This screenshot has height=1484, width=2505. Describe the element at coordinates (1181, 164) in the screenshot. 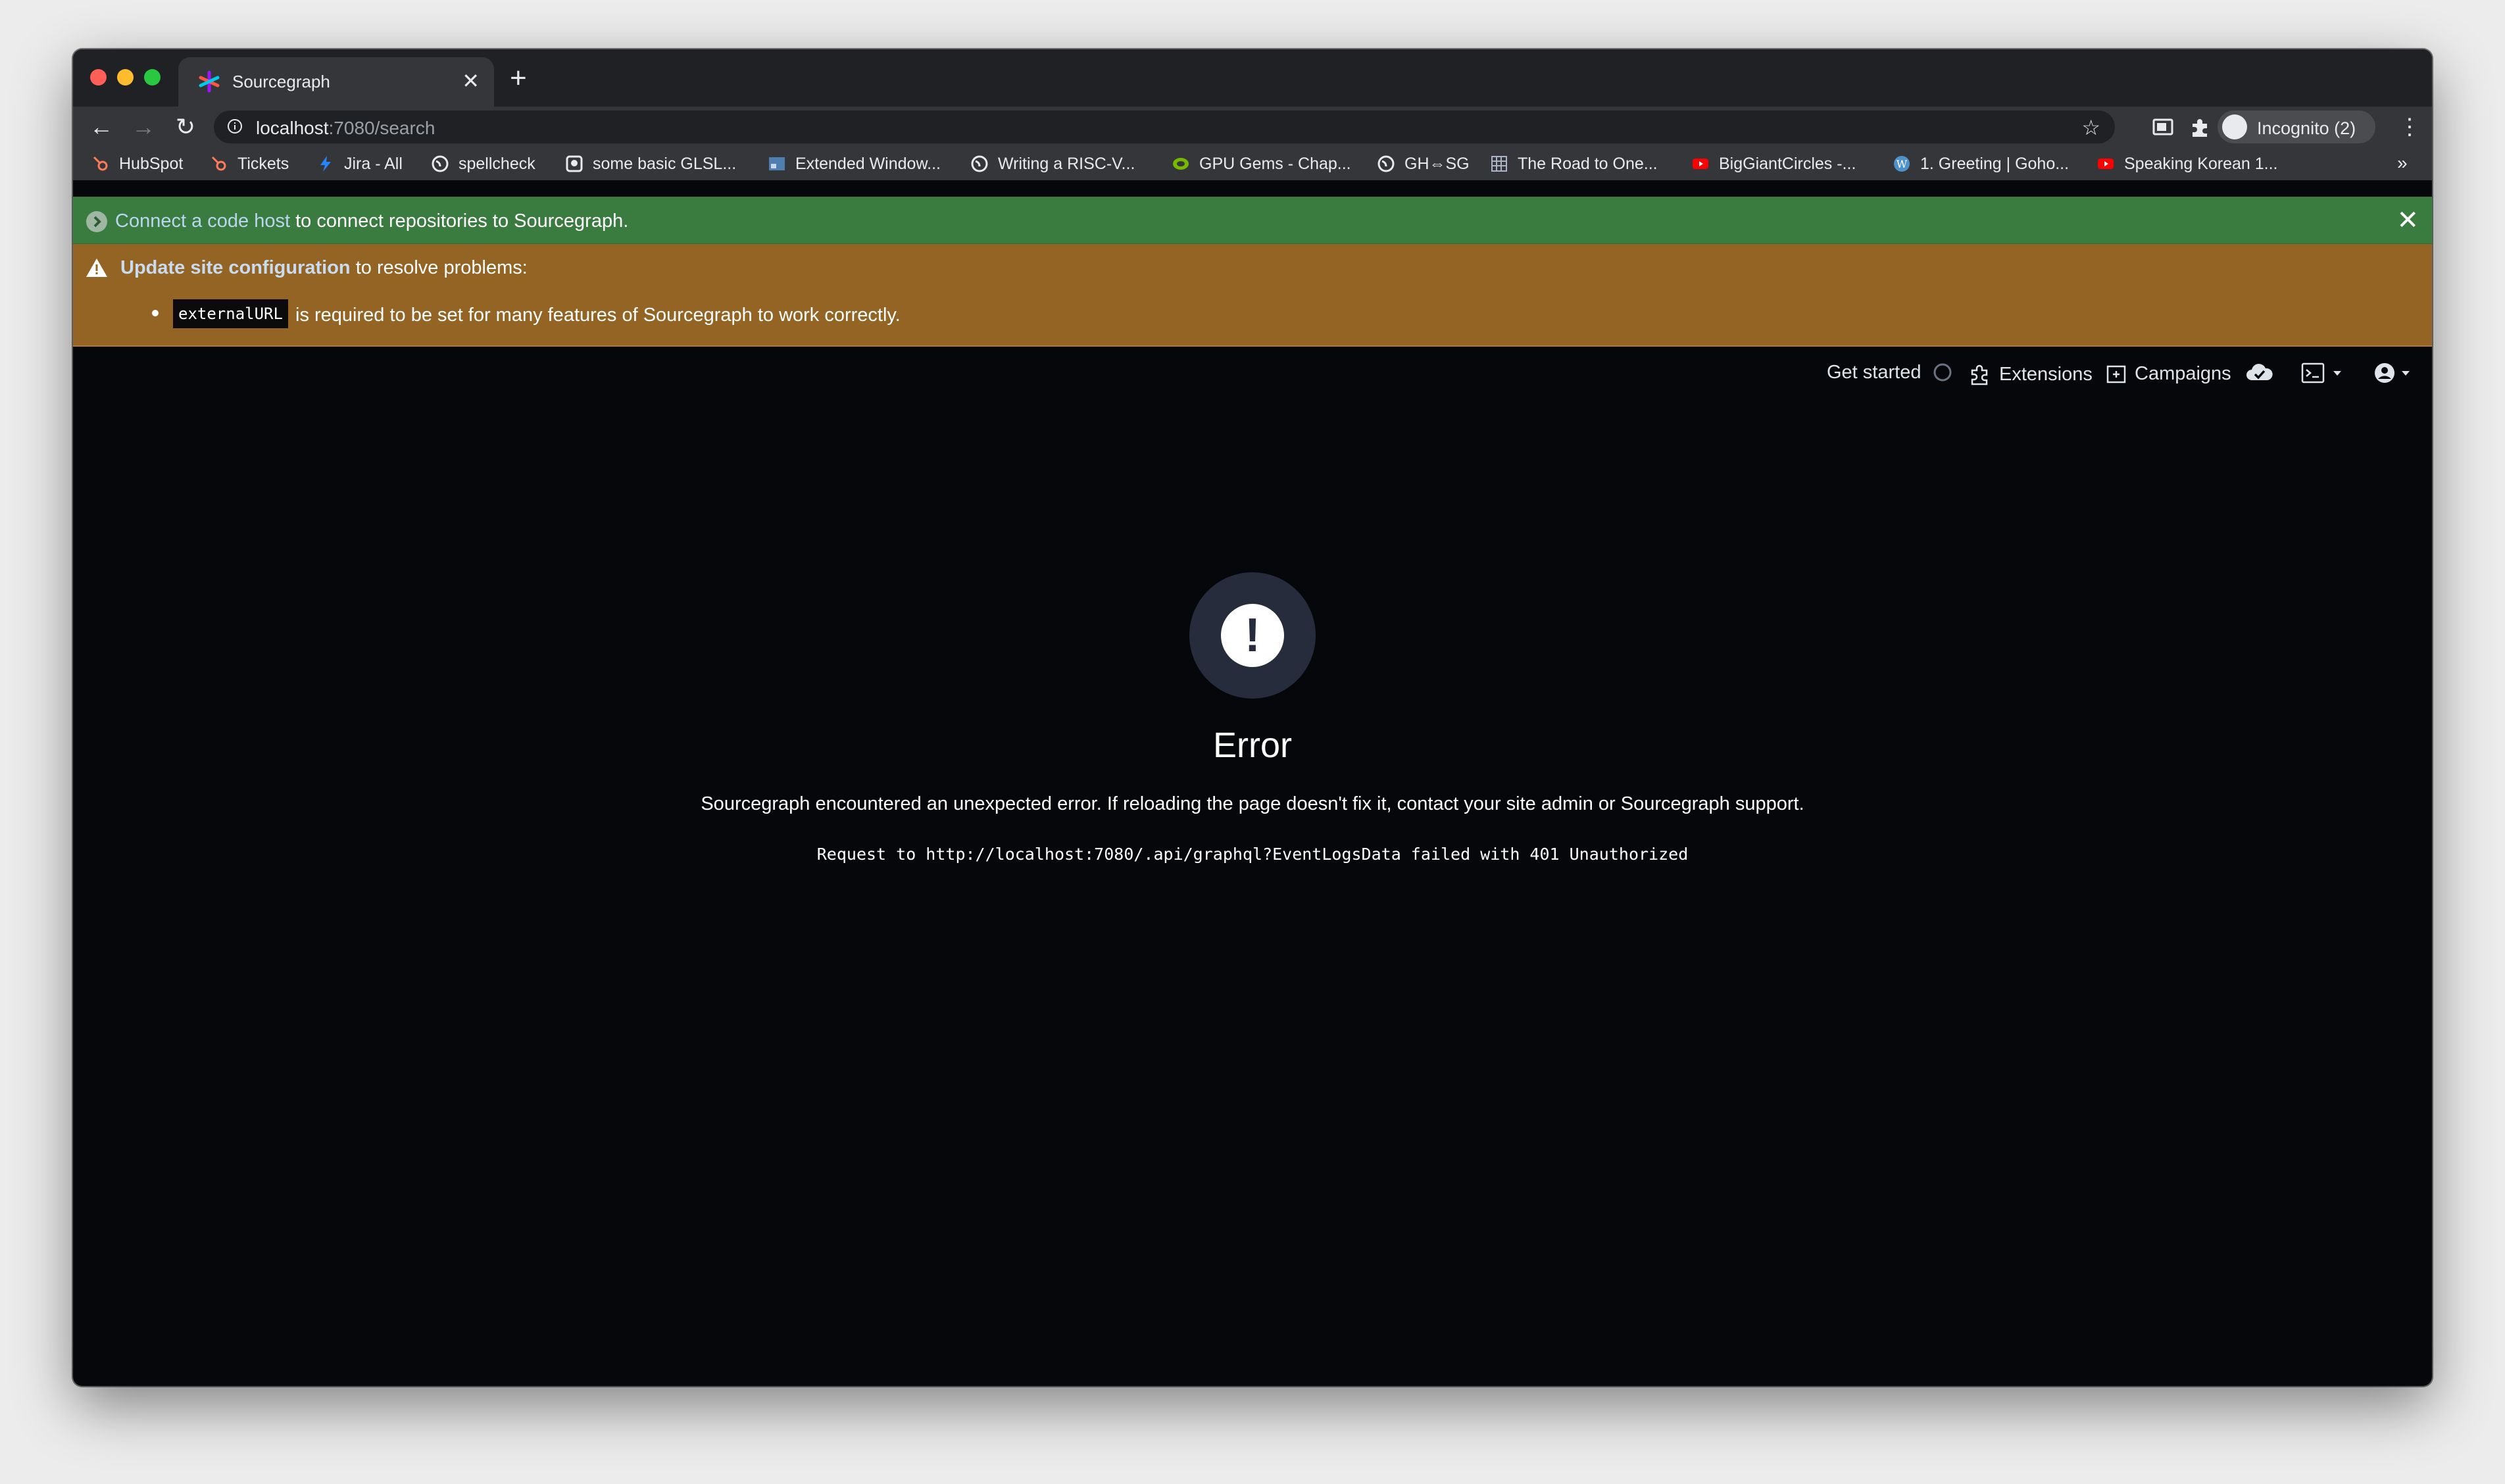

I see `nvidia-icon` at that location.